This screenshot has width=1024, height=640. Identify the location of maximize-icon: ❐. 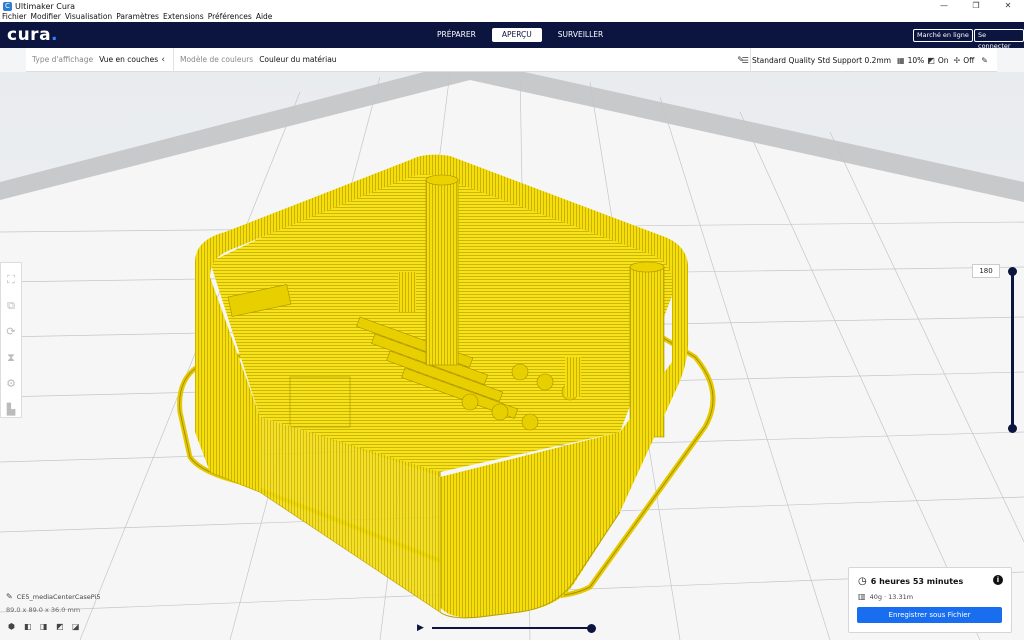
(976, 6).